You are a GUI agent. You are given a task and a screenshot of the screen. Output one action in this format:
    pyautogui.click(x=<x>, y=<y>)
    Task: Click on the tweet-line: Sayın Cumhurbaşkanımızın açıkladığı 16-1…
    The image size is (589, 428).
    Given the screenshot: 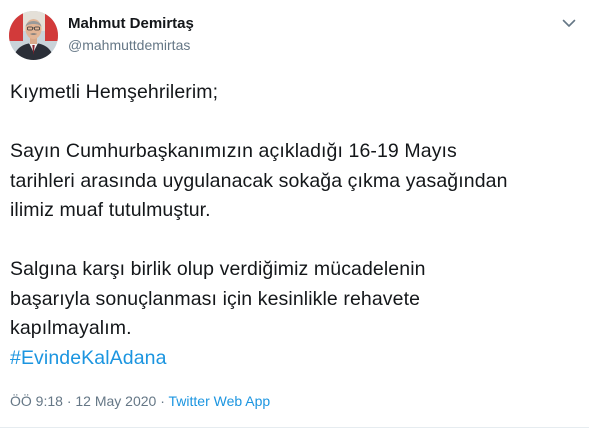 What is the action you would take?
    pyautogui.click(x=233, y=151)
    